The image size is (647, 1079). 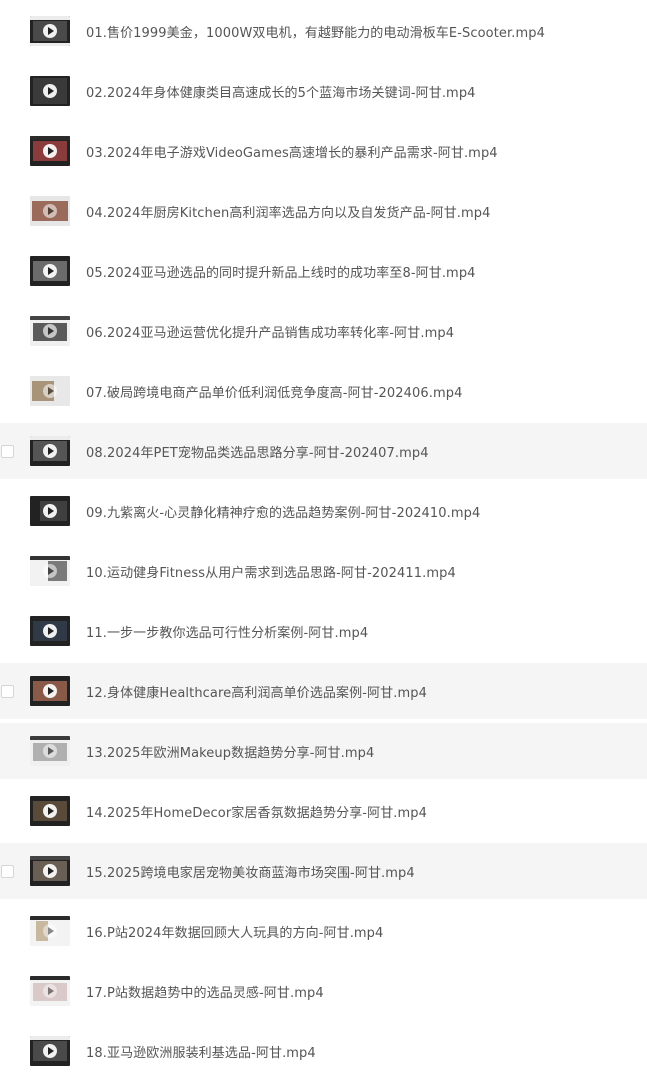 I want to click on file-name: 14.2025年HomeDecor家居香氛数据趋势分享-阿甘.mp4, so click(x=256, y=811).